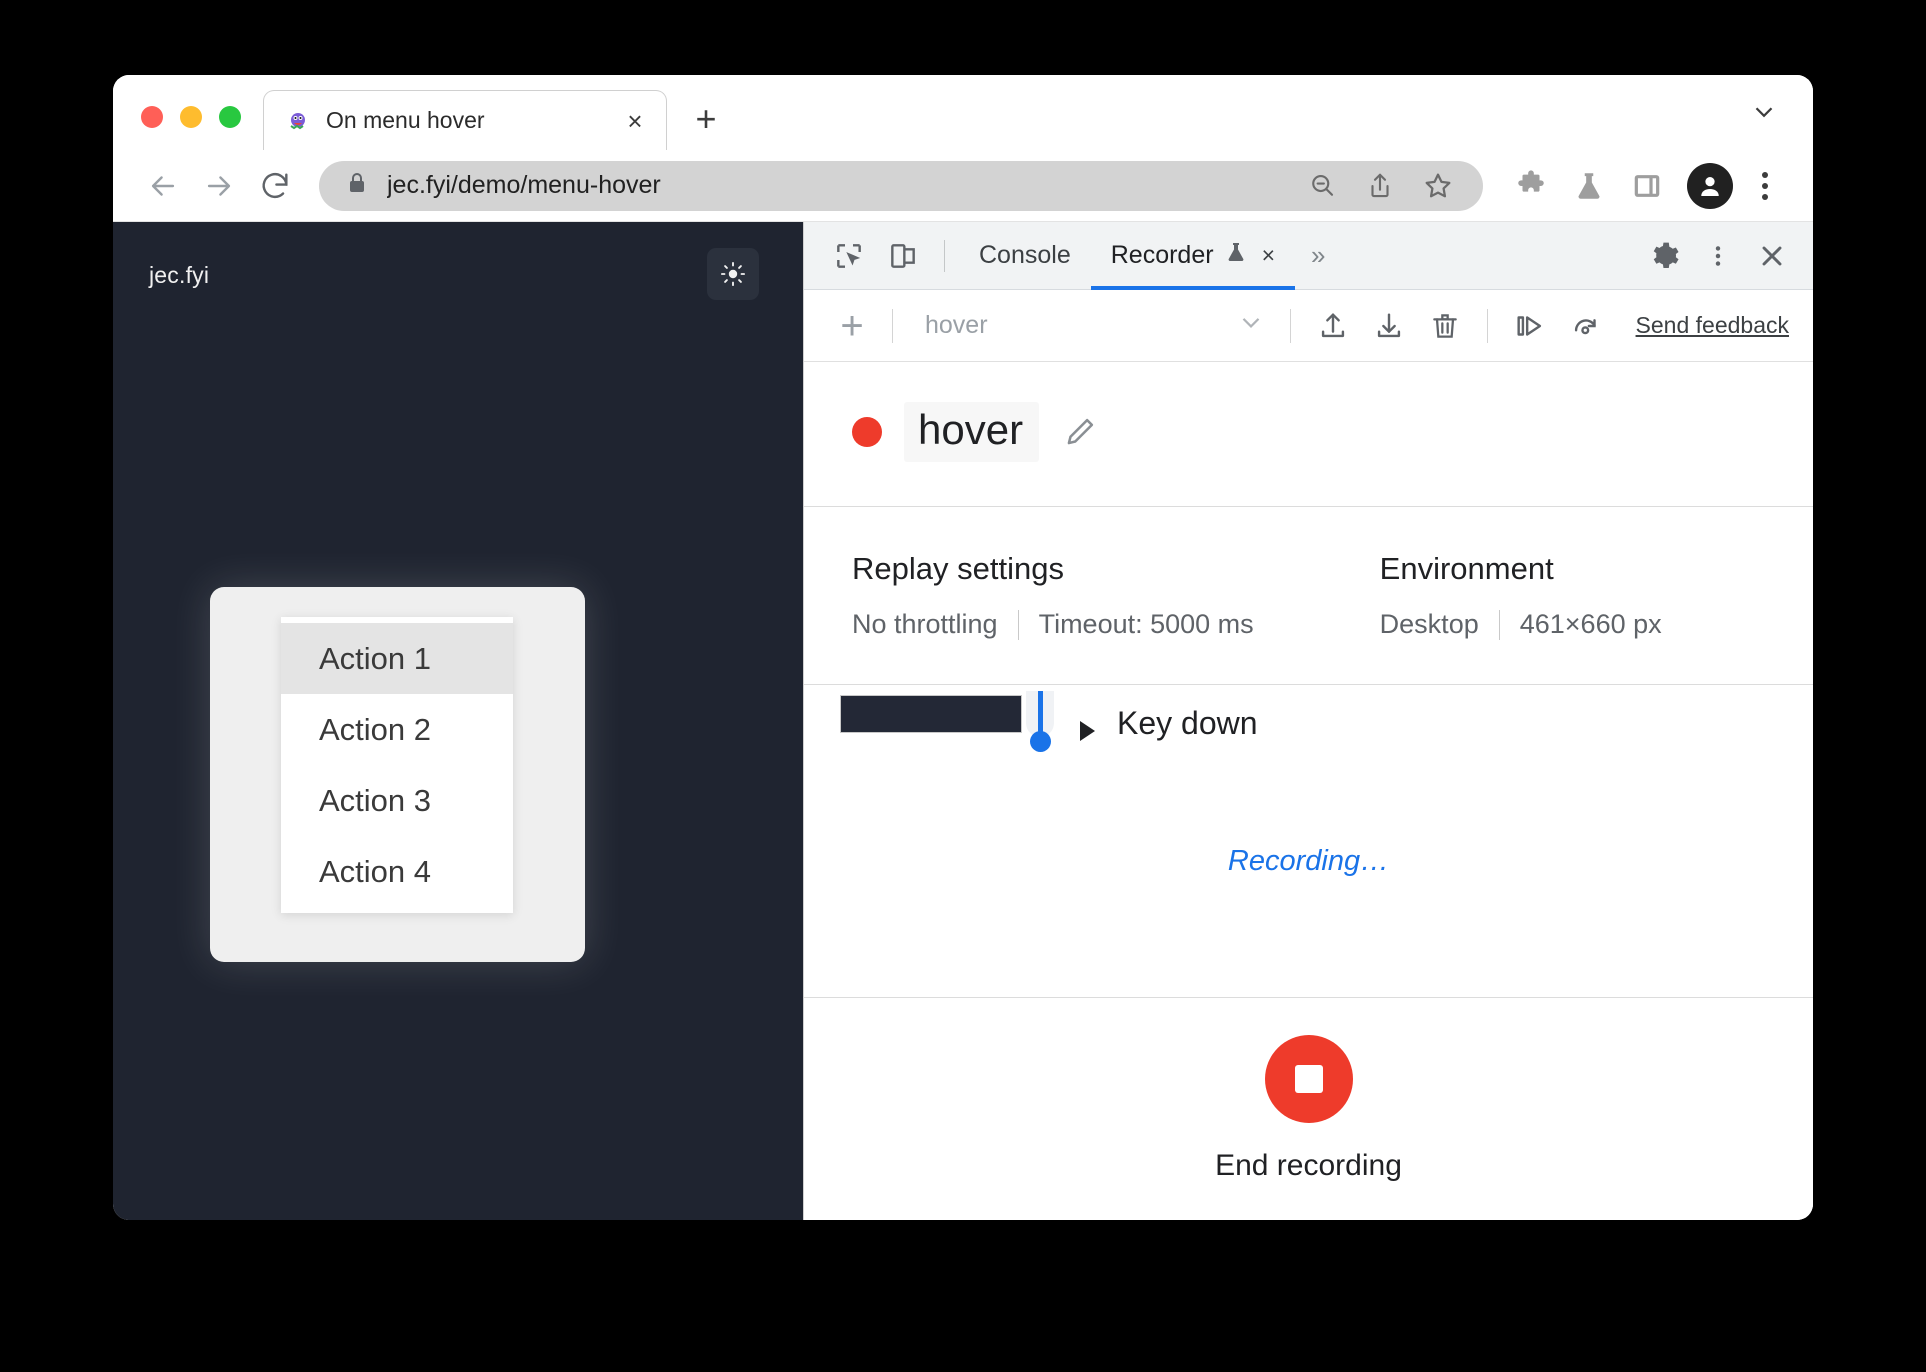 This screenshot has width=1926, height=1372. I want to click on end-recording-button, so click(1308, 1079).